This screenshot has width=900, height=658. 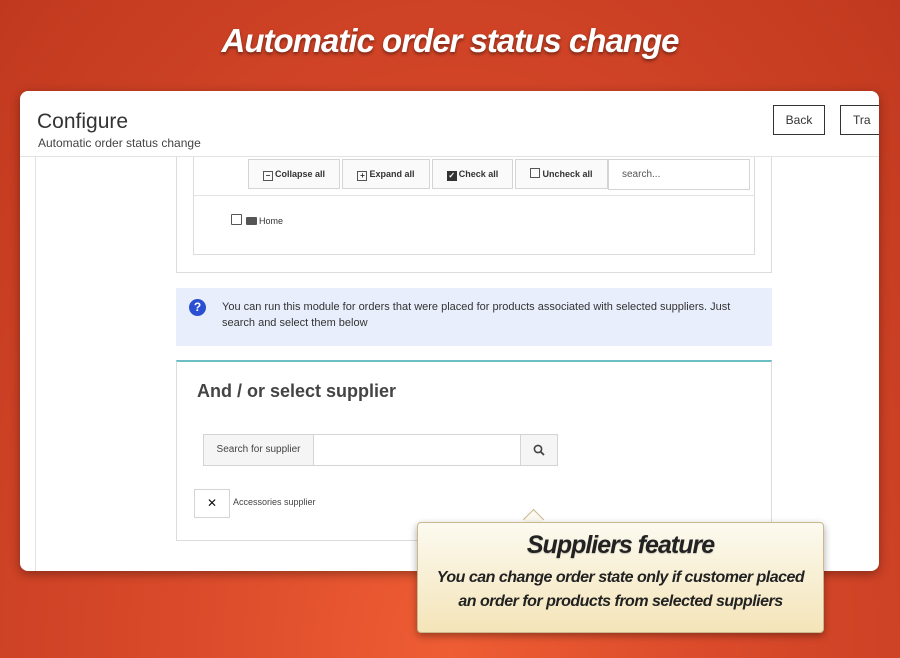 What do you see at coordinates (271, 221) in the screenshot?
I see `home-label: Home` at bounding box center [271, 221].